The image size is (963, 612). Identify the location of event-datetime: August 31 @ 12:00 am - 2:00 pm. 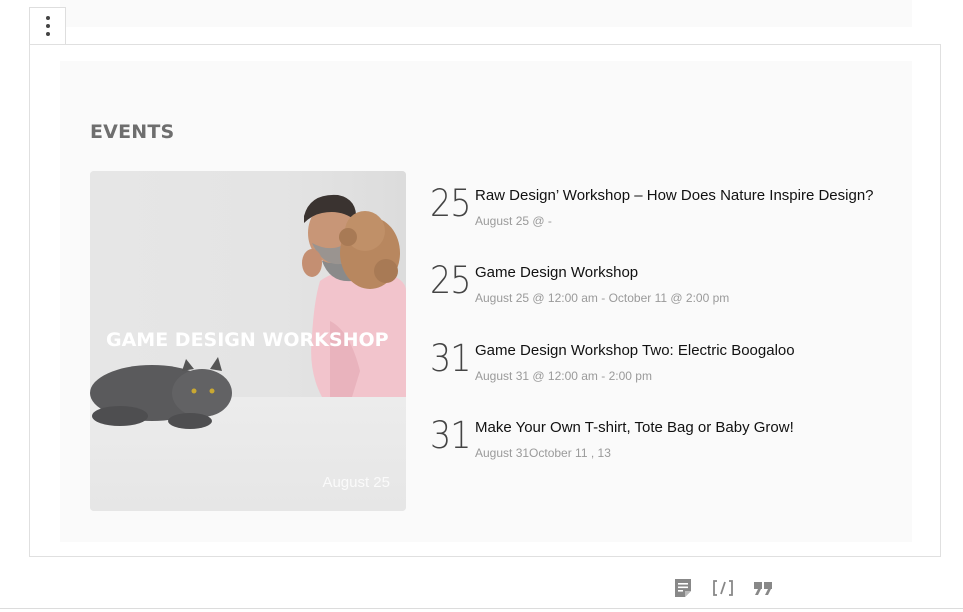
(563, 376).